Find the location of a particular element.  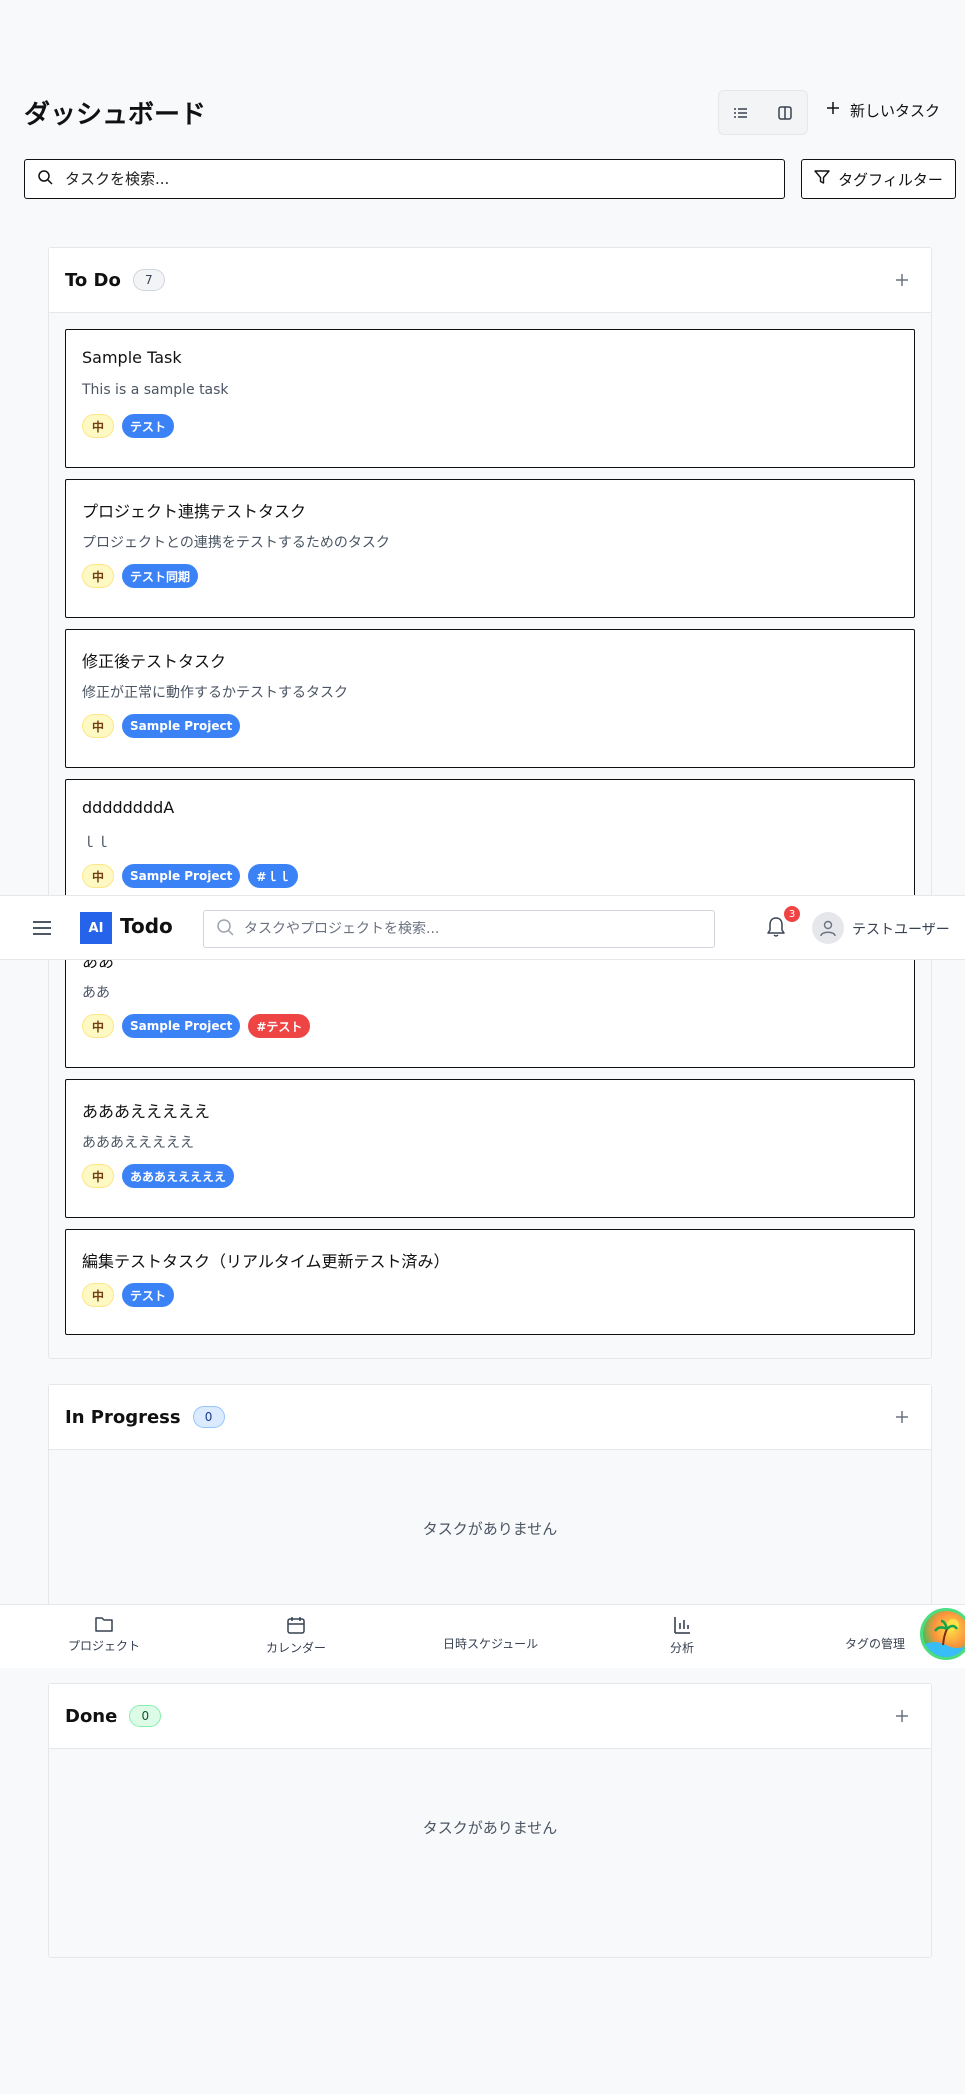

column-title: Done is located at coordinates (91, 1716).